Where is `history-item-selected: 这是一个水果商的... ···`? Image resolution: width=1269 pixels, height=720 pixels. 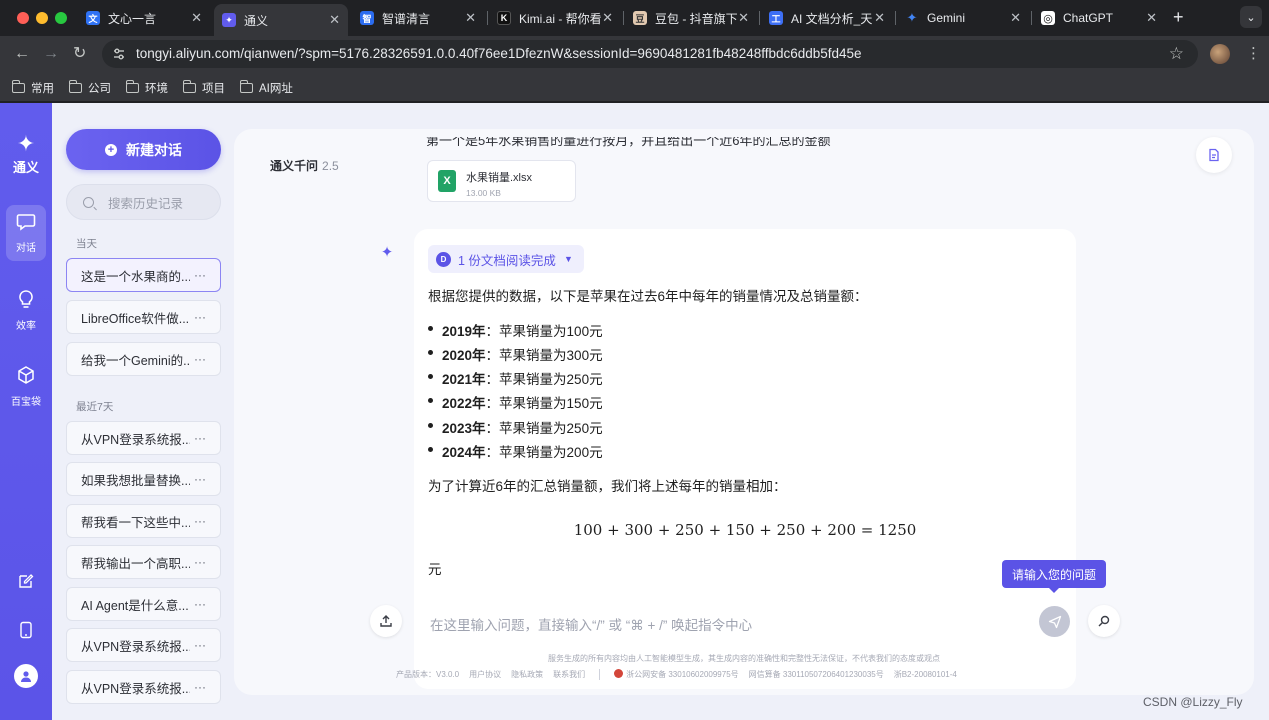
history-item-selected: 这是一个水果商的... ··· is located at coordinates (143, 275).